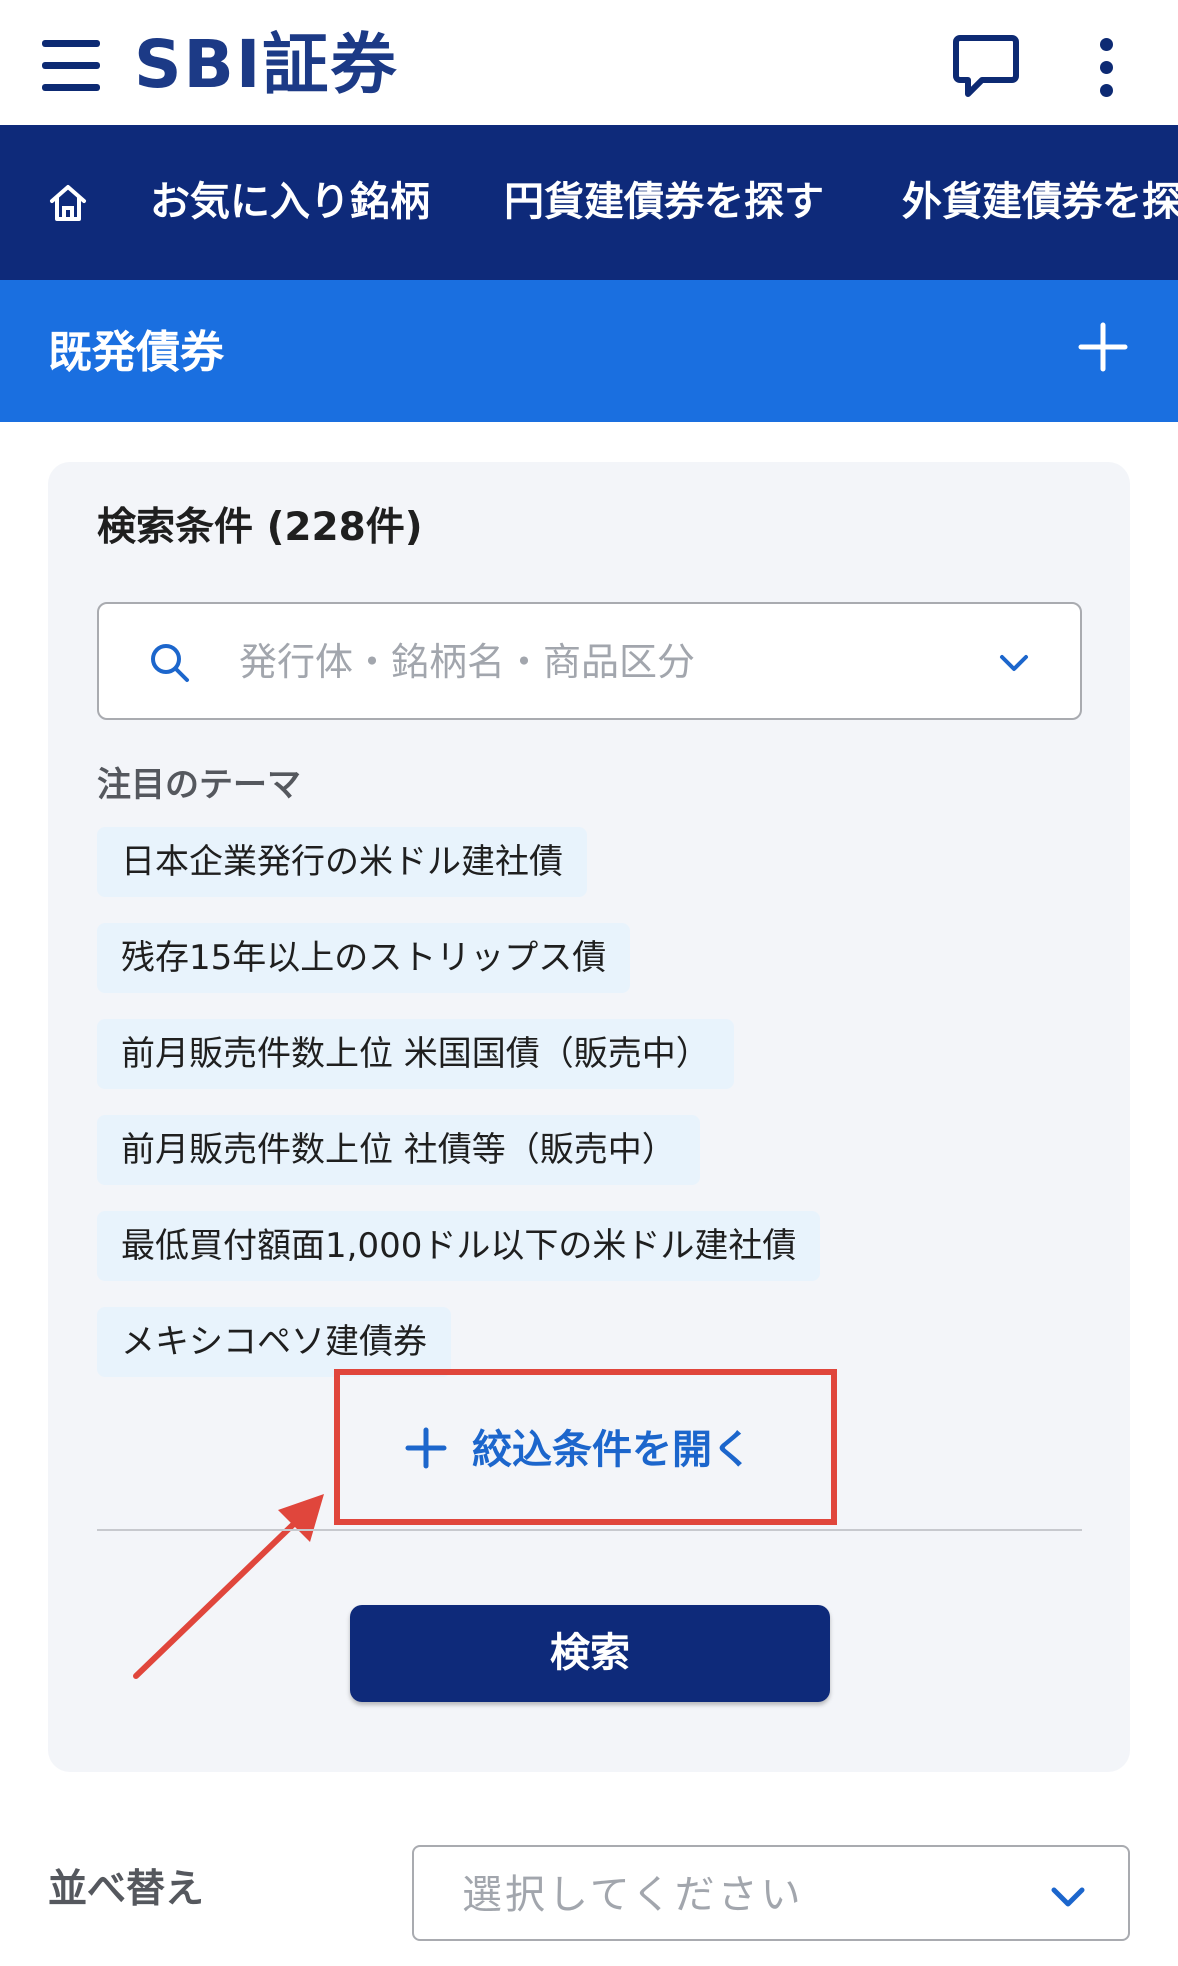  What do you see at coordinates (72, 66) in the screenshot?
I see `menu-icon` at bounding box center [72, 66].